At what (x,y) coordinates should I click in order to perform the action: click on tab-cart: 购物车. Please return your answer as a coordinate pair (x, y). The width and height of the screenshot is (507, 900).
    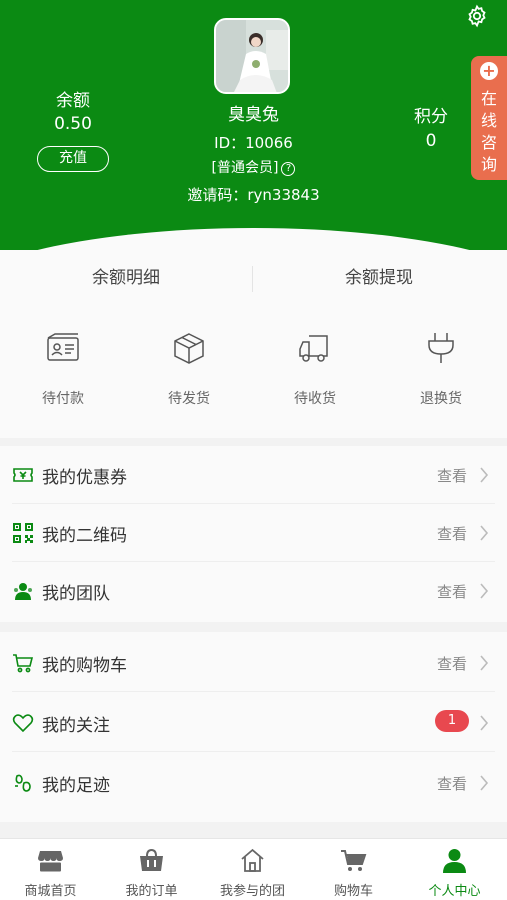
    Looking at the image, I should click on (353, 869).